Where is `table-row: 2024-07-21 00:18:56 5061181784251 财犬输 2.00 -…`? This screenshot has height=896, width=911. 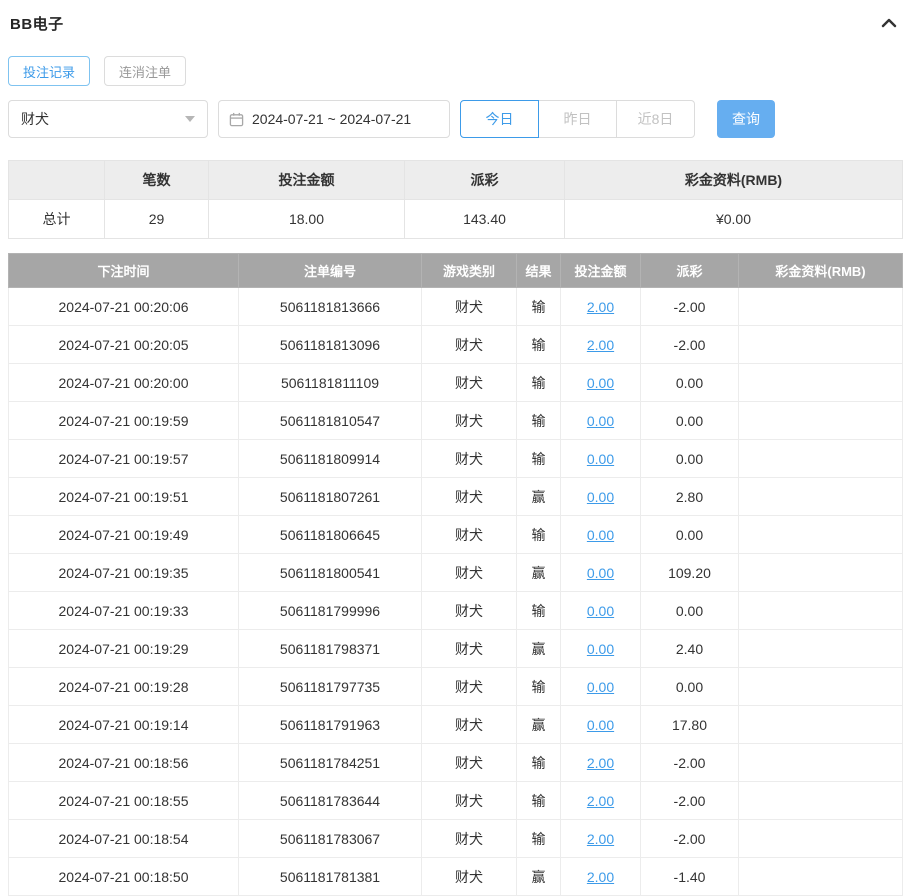
table-row: 2024-07-21 00:18:56 5061181784251 财犬输 2.00 -… is located at coordinates (455, 762).